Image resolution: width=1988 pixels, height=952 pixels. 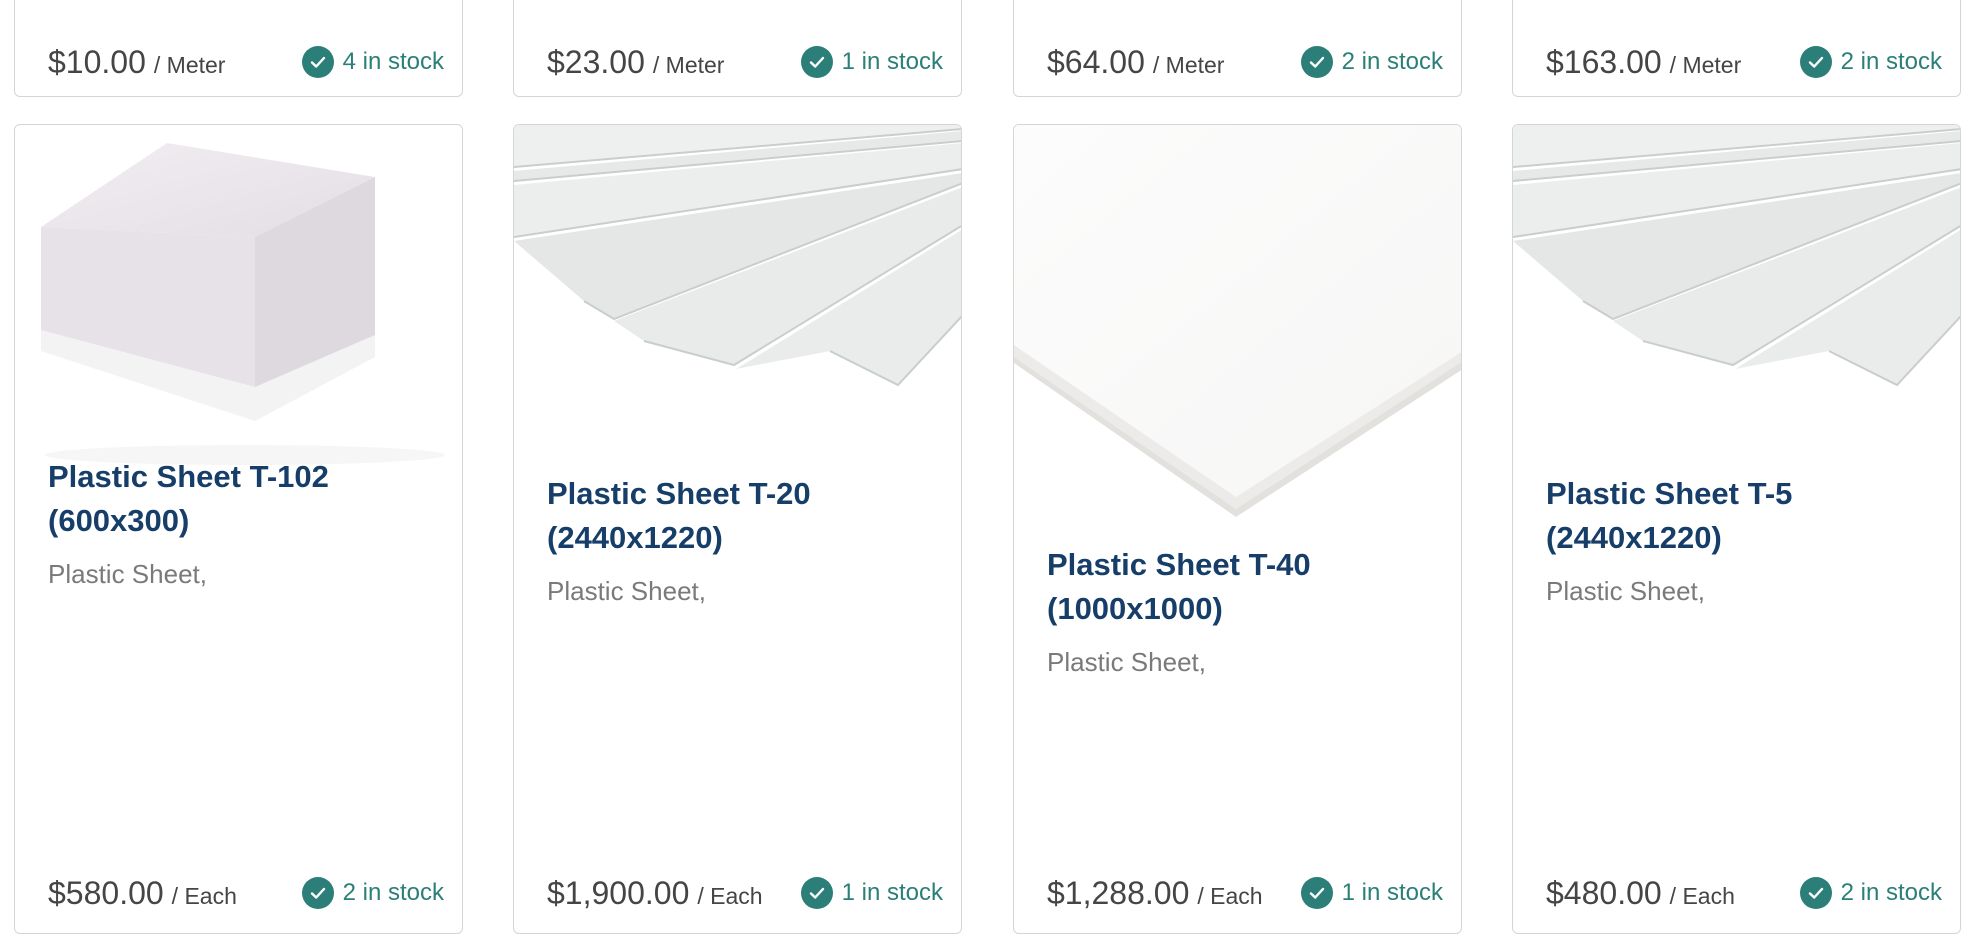 I want to click on card-footer: $480.00 / Each 2 in stock, so click(x=1736, y=893).